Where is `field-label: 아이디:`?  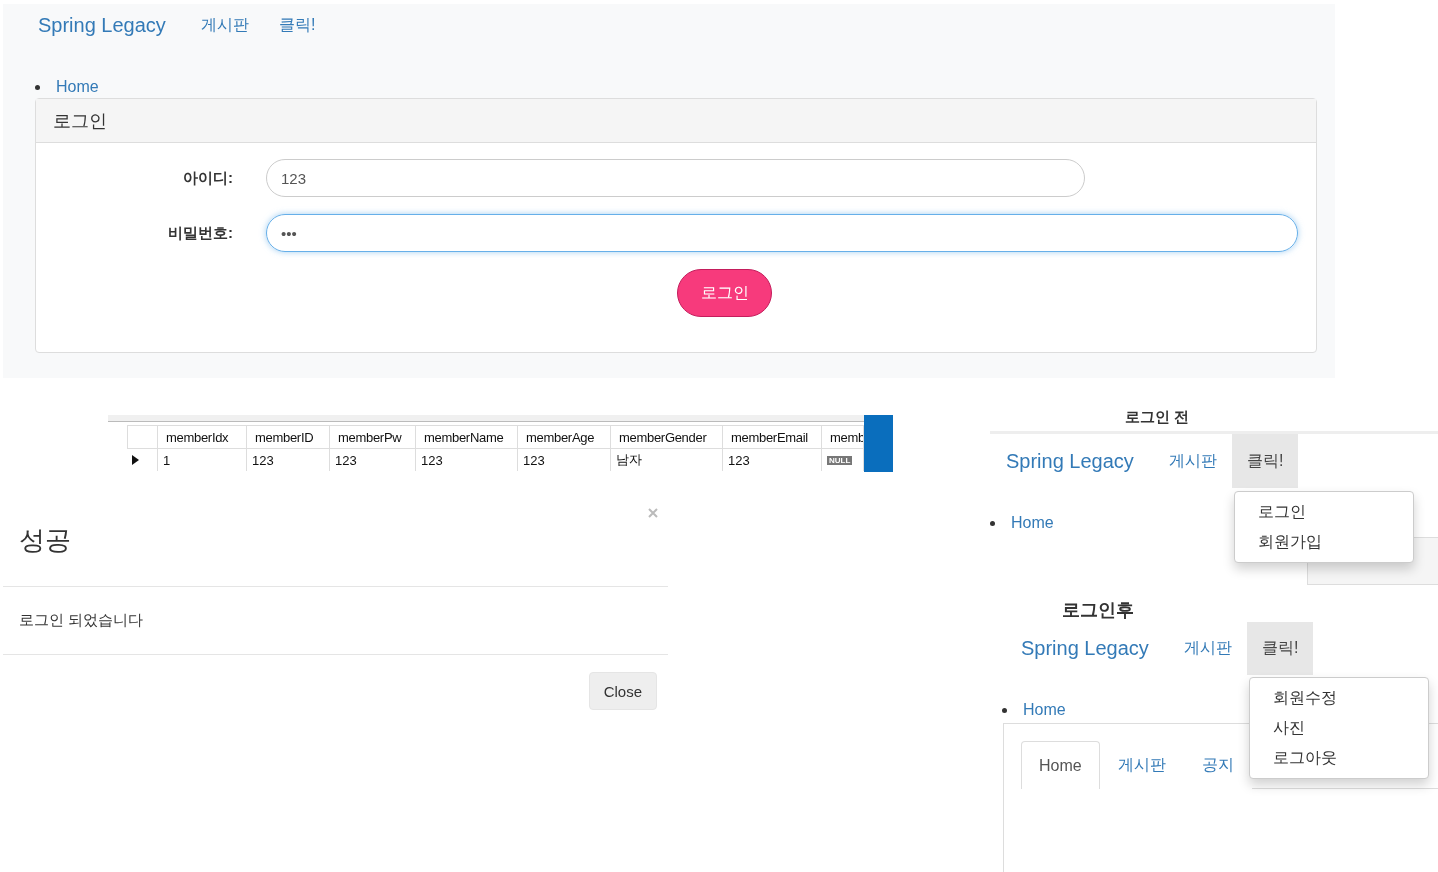
field-label: 아이디: is located at coordinates (207, 178).